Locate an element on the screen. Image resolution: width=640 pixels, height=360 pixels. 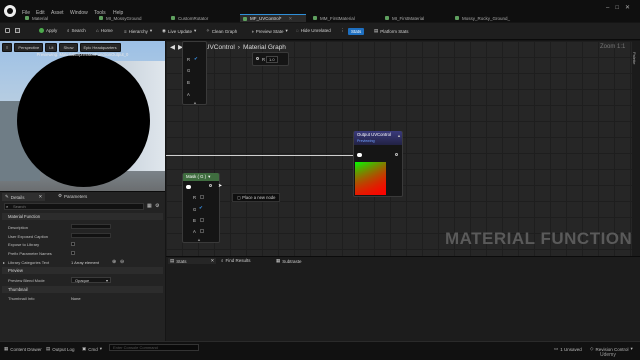
material-icon is located at coordinates (27, 18).